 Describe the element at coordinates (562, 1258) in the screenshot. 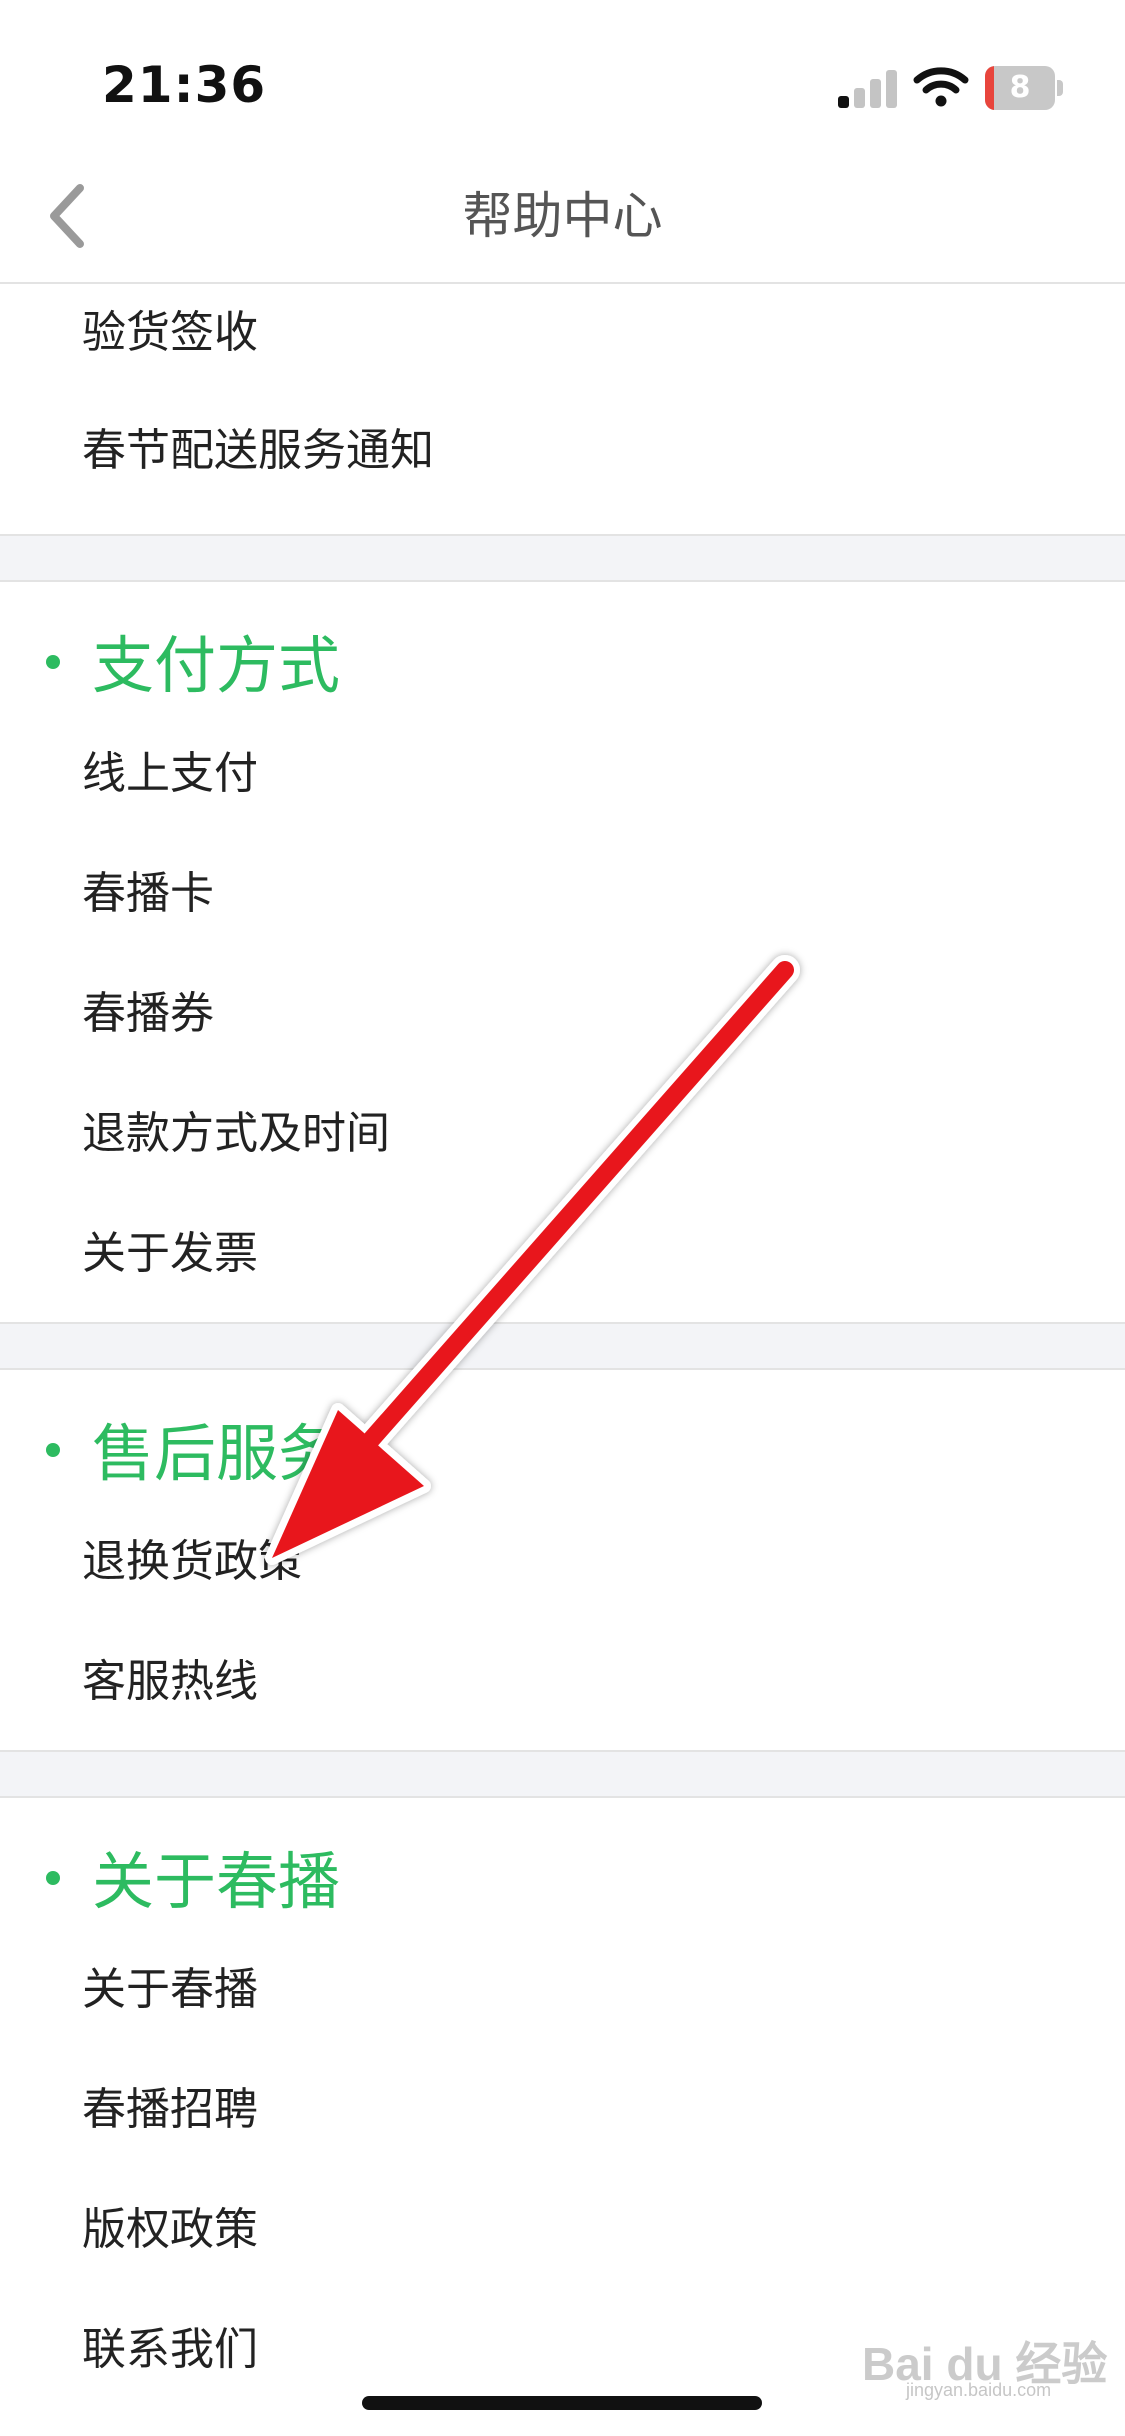

I see `list-item: 关于发票` at that location.